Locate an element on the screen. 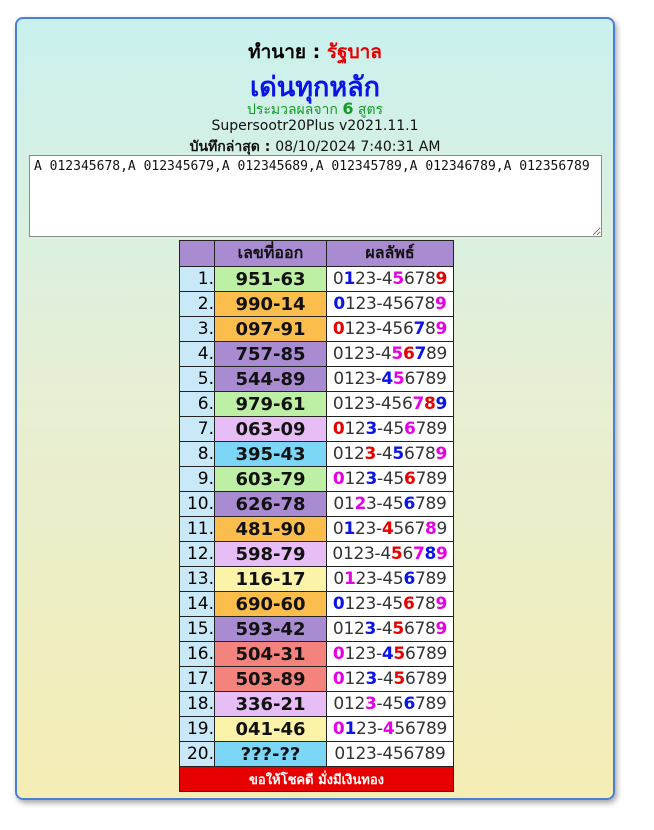 The height and width of the screenshot is (830, 654). table-row: 7. 063-09 0123-456789 is located at coordinates (316, 429).